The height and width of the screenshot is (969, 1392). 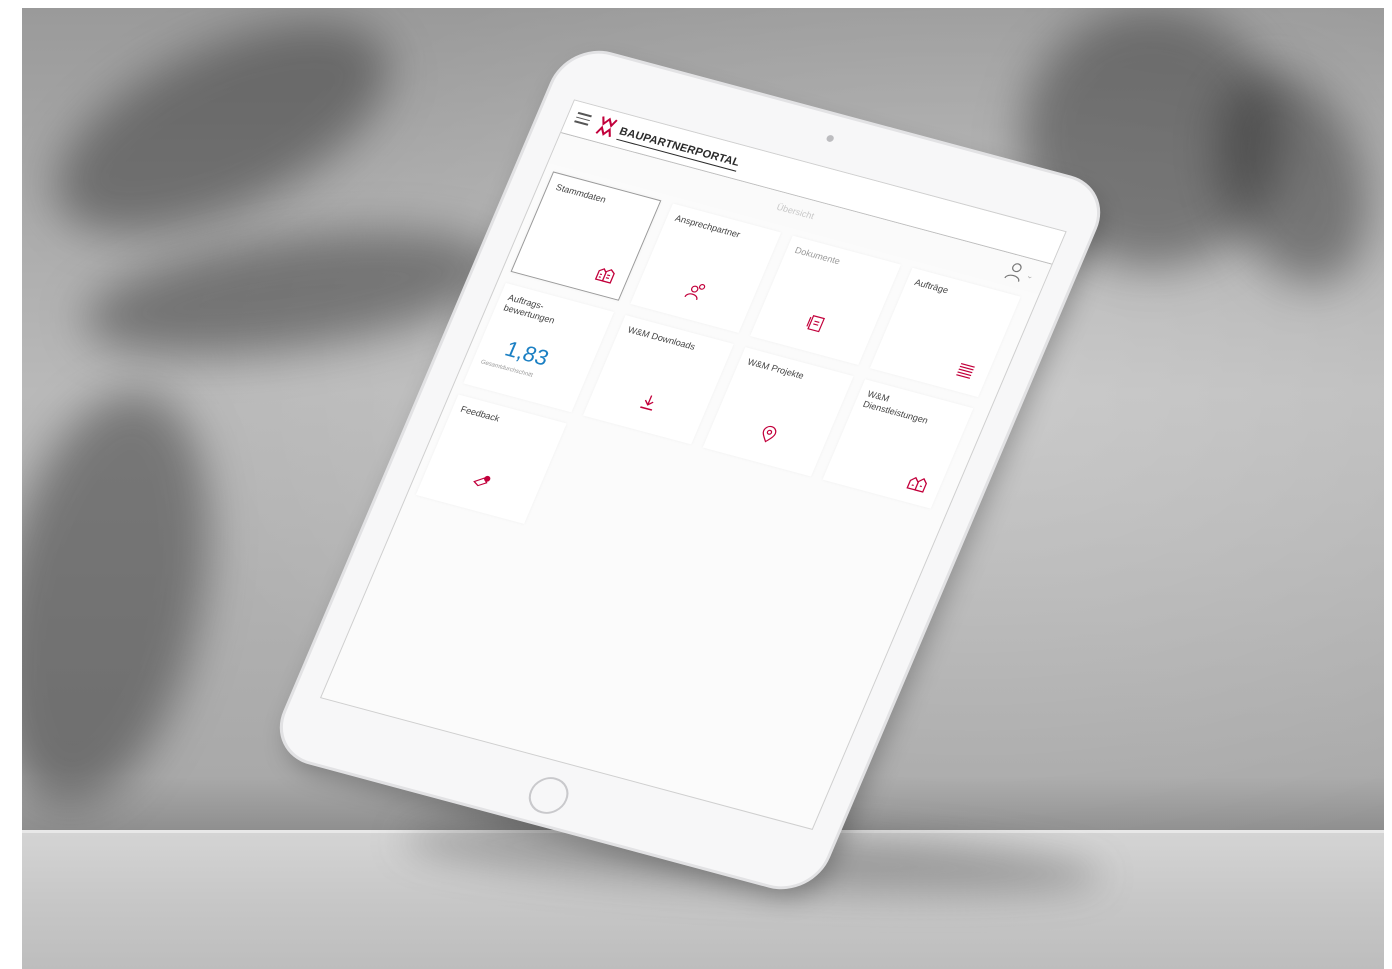 I want to click on hamburger-menu-icon, so click(x=583, y=118).